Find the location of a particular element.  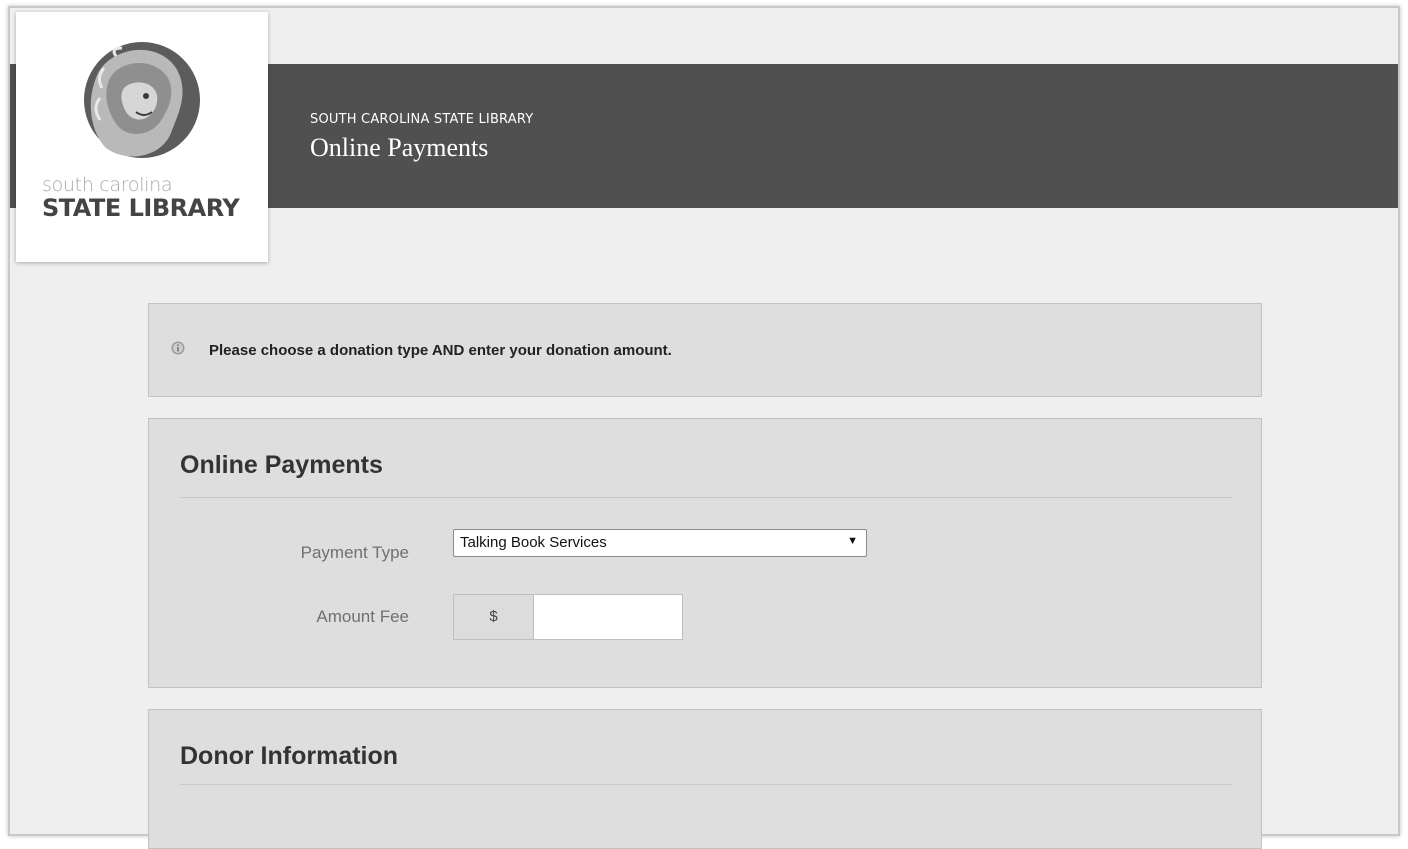

site-logo: south carolina STATE LIBRARY is located at coordinates (142, 137).